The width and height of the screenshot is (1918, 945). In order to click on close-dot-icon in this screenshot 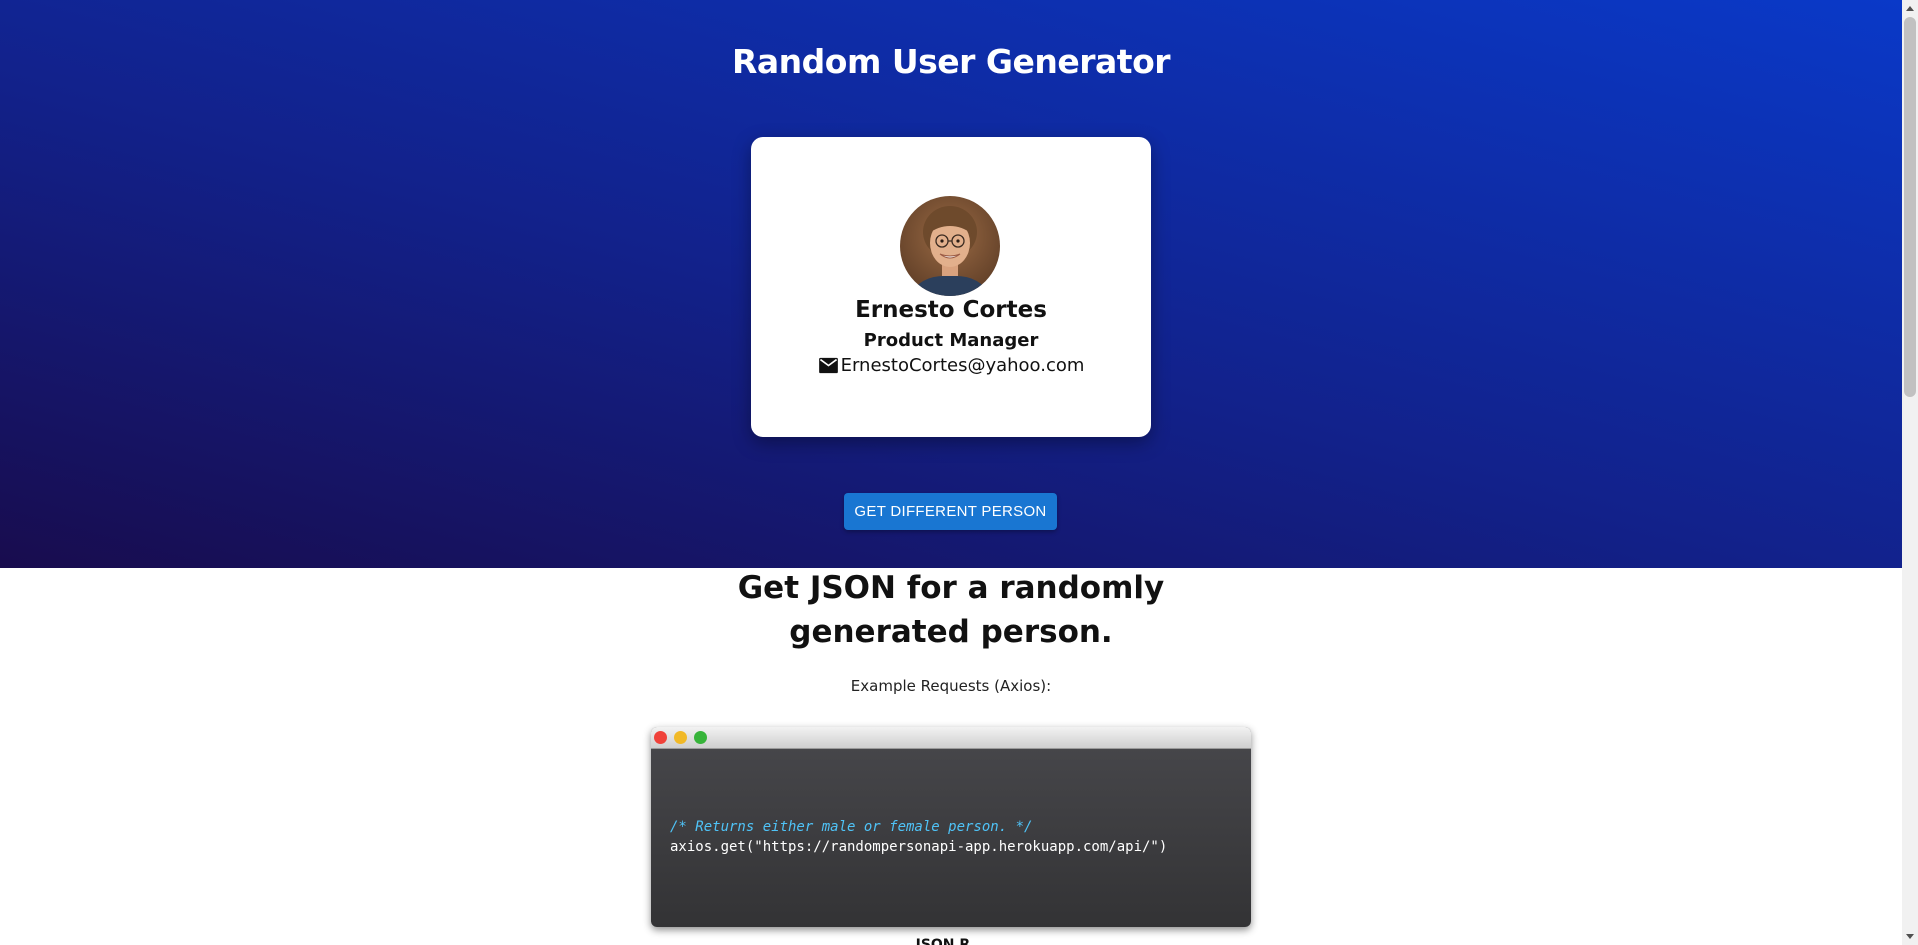, I will do `click(660, 737)`.